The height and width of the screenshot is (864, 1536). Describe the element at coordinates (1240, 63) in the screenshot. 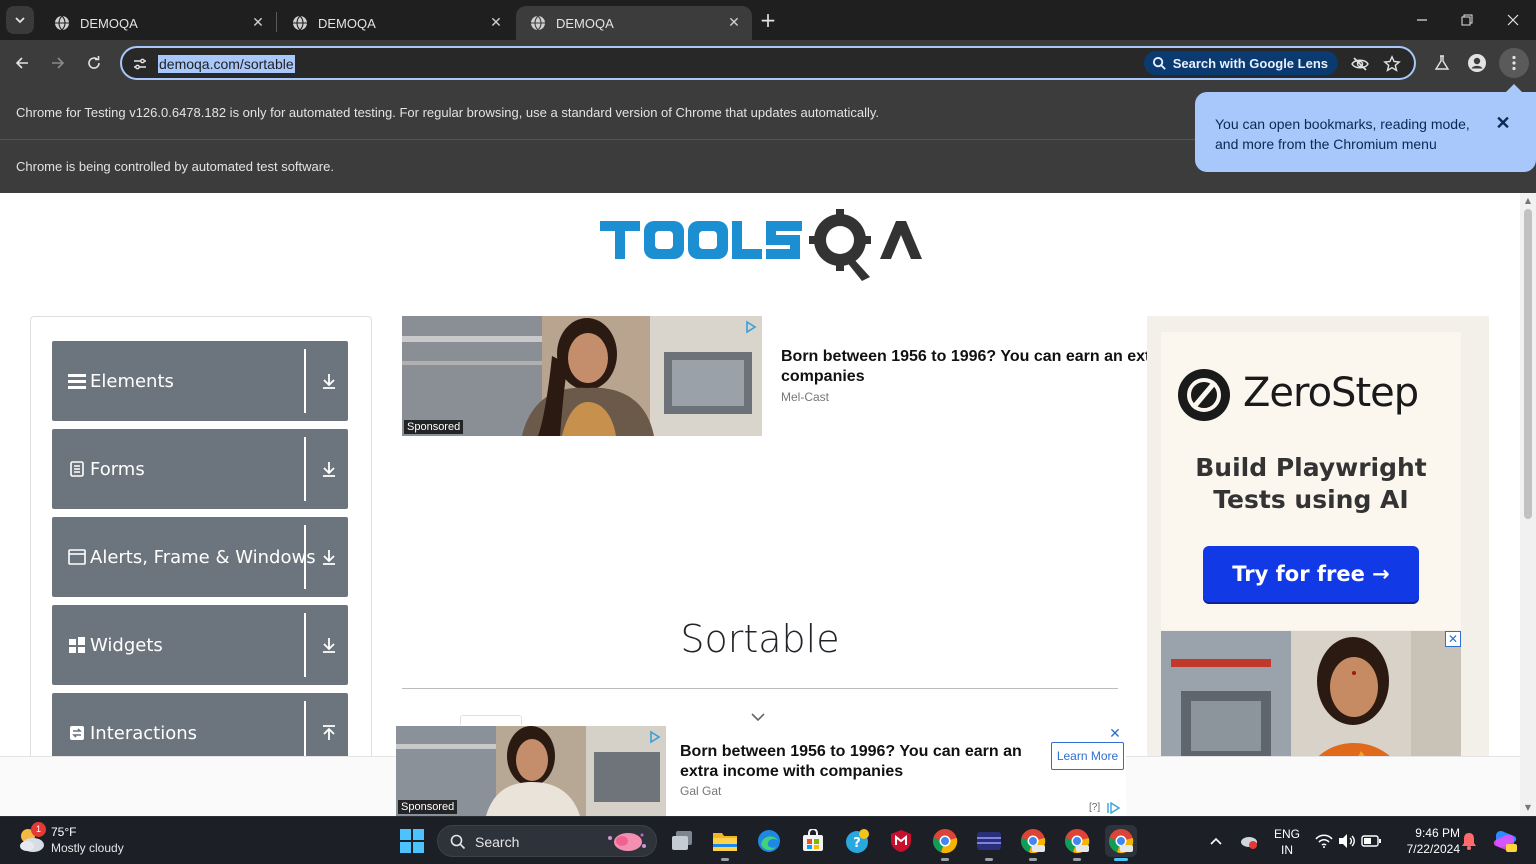

I see `google-lens-button: Search with Google Lens` at that location.